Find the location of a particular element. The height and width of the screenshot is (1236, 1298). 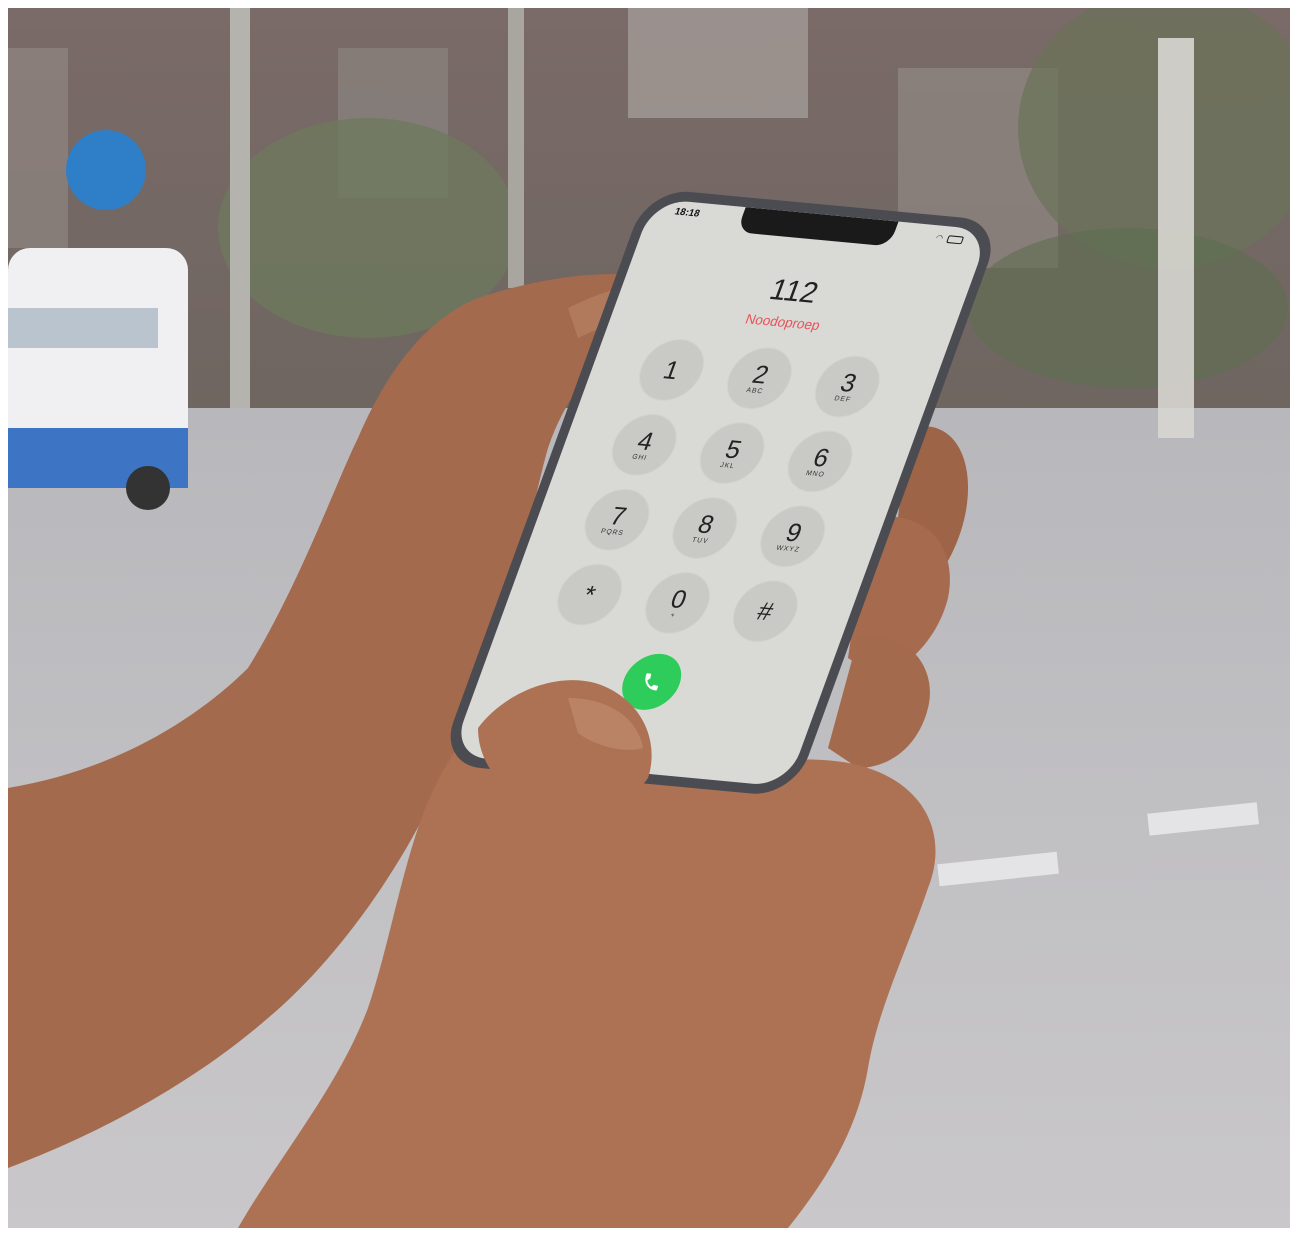

key-0: 0 + is located at coordinates (677, 603).